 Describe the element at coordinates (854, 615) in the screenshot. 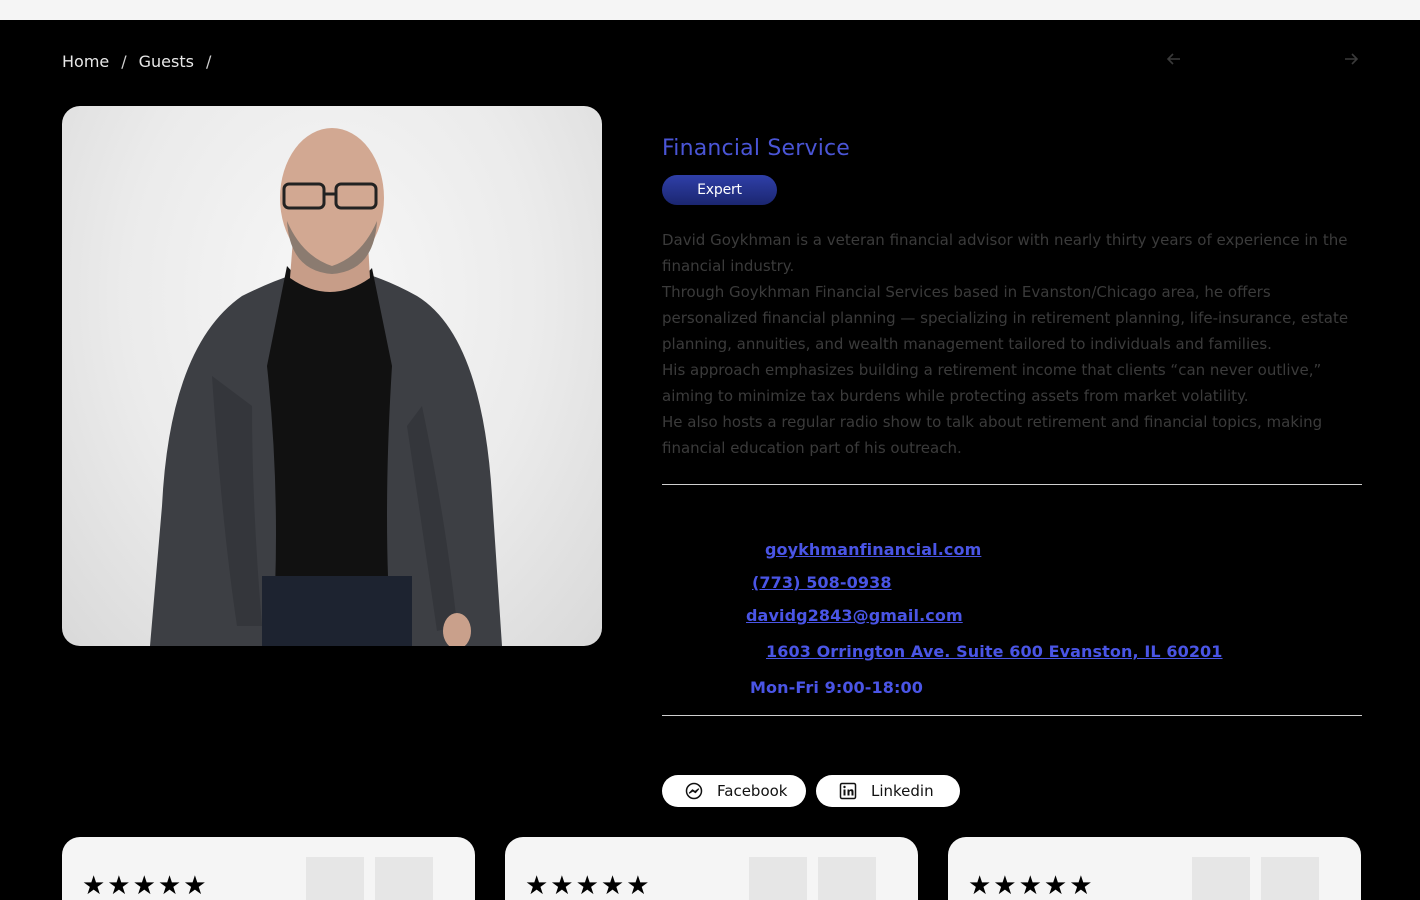

I see `email-link: davidg2843@gmail.com` at that location.